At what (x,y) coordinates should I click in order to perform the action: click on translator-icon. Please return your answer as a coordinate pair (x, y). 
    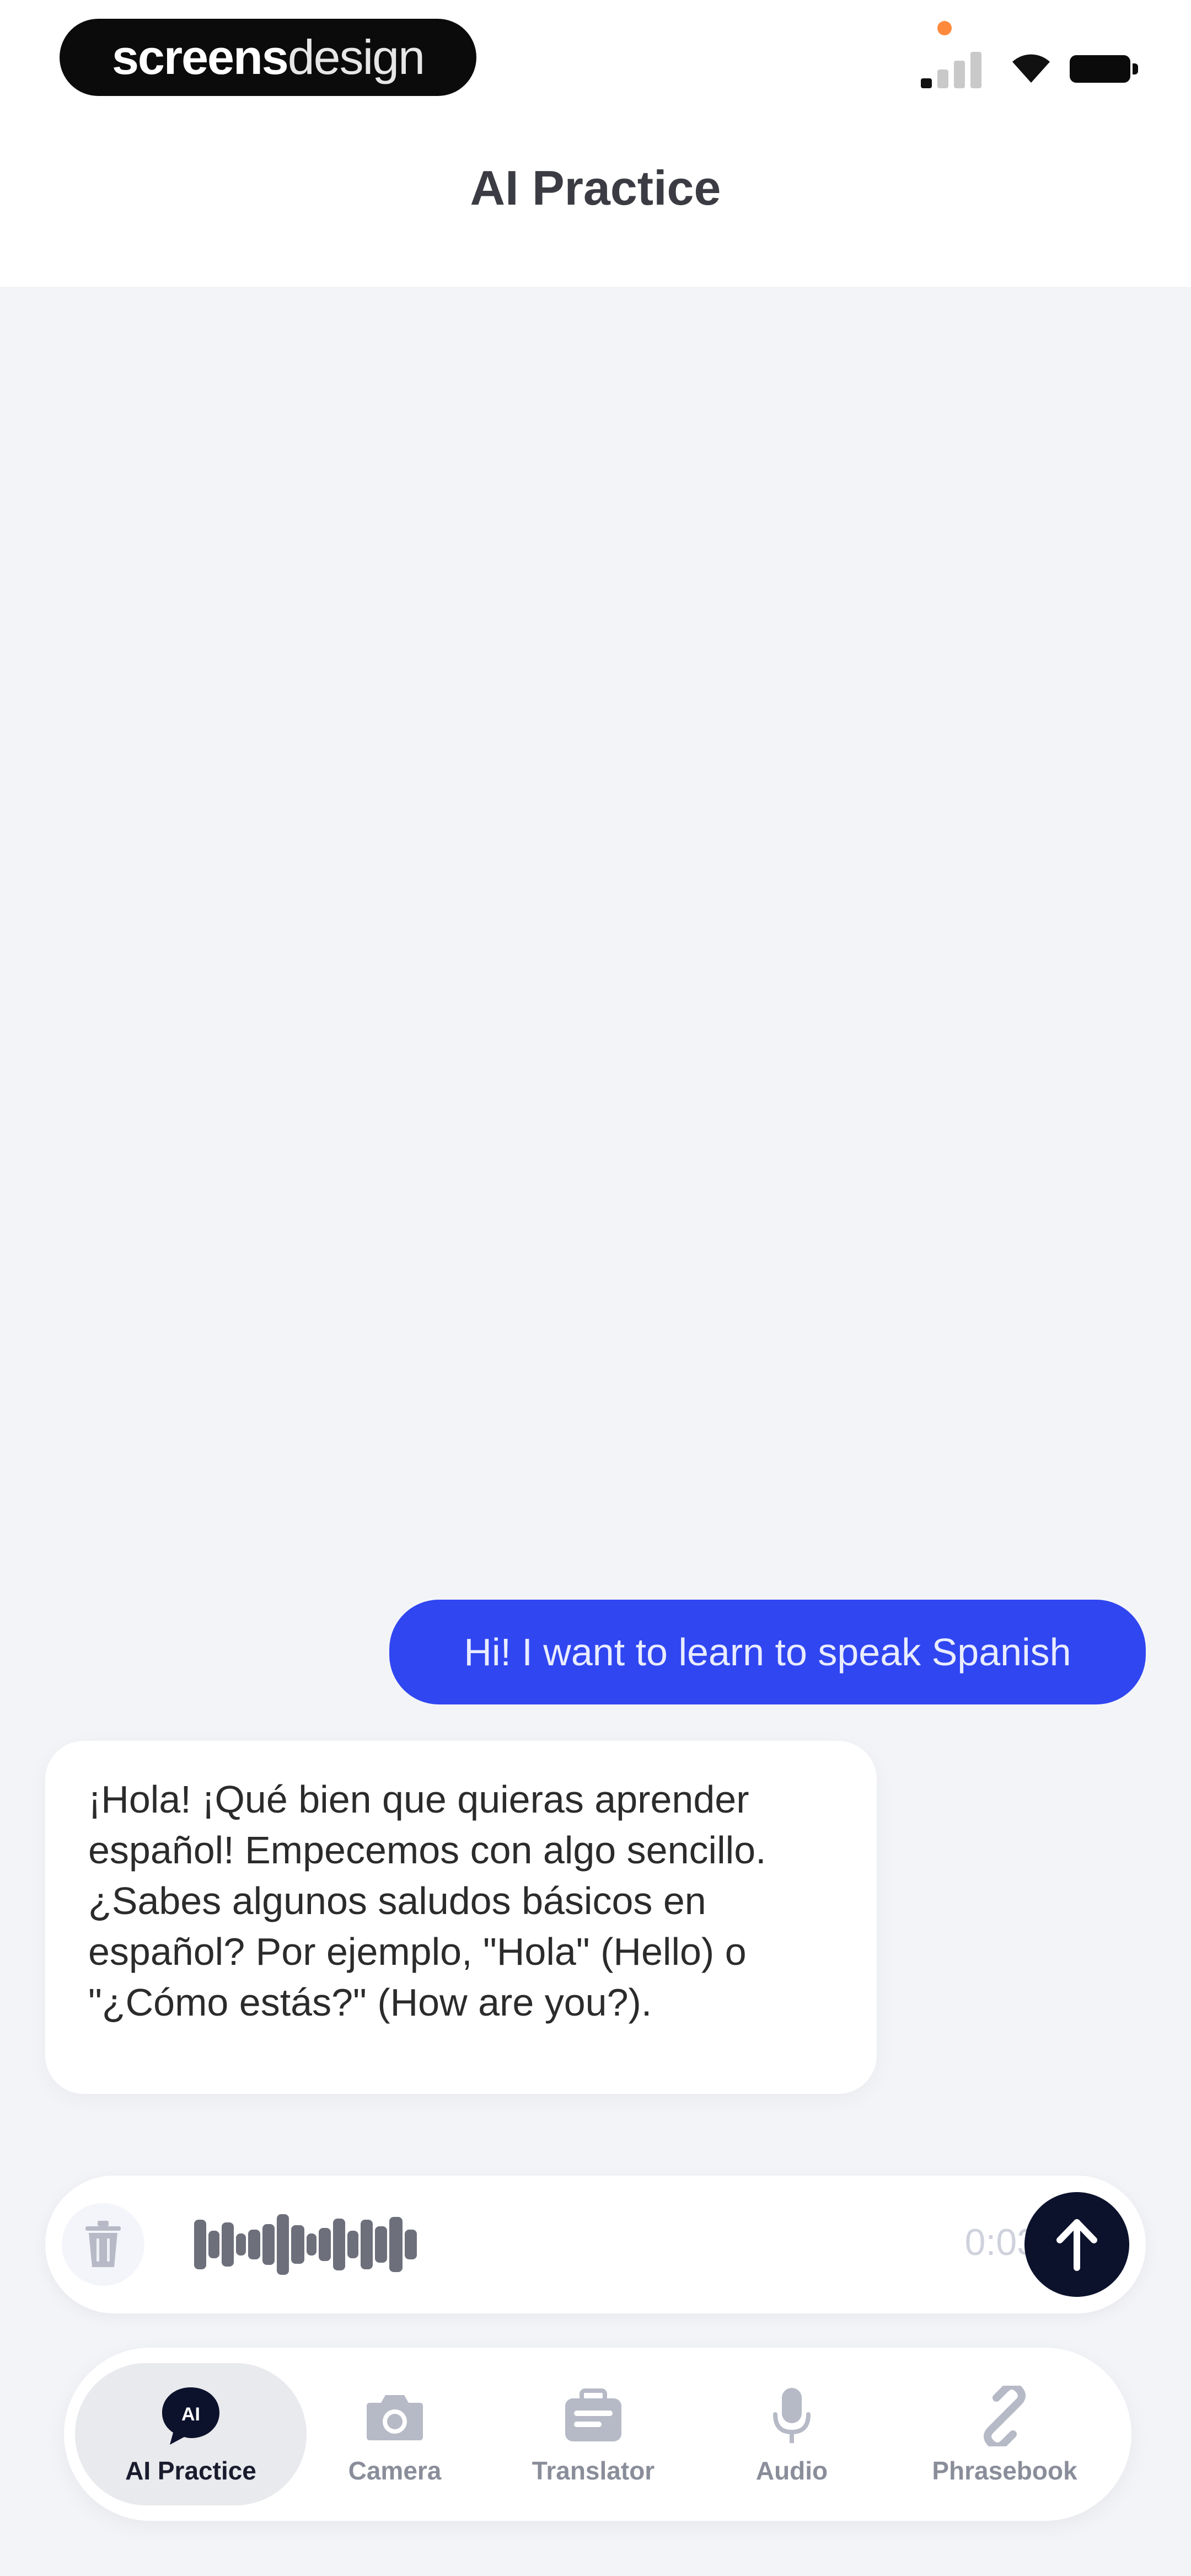
    Looking at the image, I should click on (593, 2416).